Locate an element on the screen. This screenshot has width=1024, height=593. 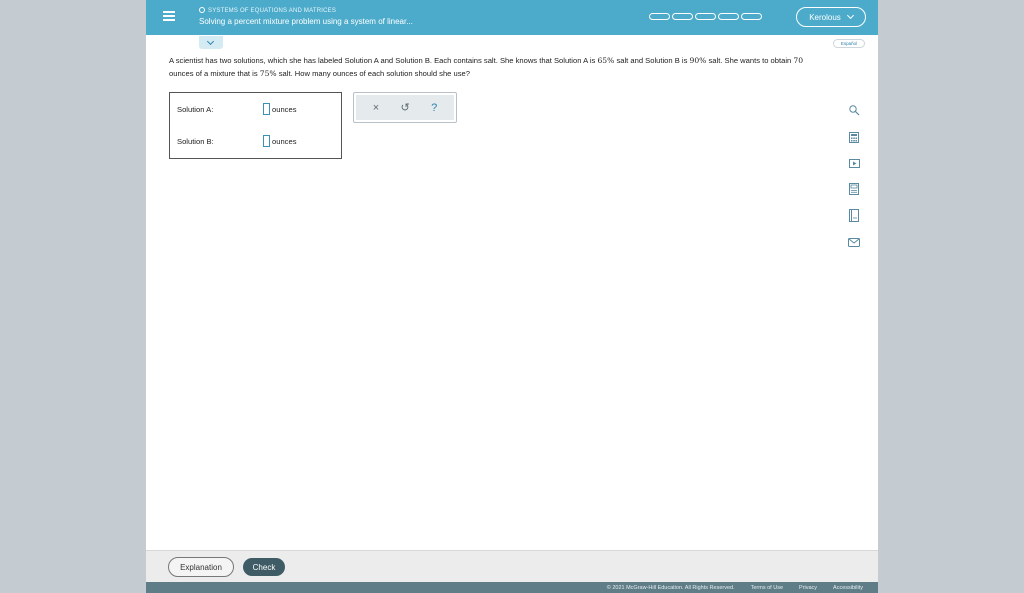
privacy-link: Privacy is located at coordinates (808, 588).